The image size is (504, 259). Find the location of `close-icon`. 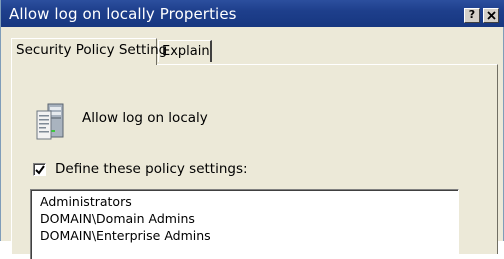

close-icon is located at coordinates (491, 15).